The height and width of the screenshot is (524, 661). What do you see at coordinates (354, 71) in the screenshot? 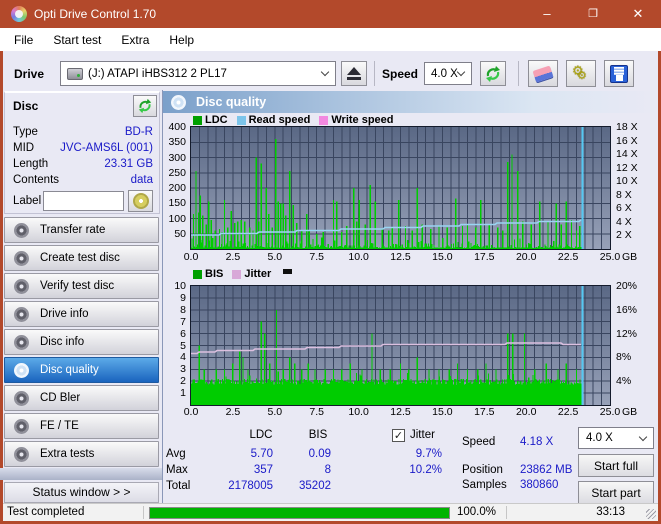
I see `eject-icon` at bounding box center [354, 71].